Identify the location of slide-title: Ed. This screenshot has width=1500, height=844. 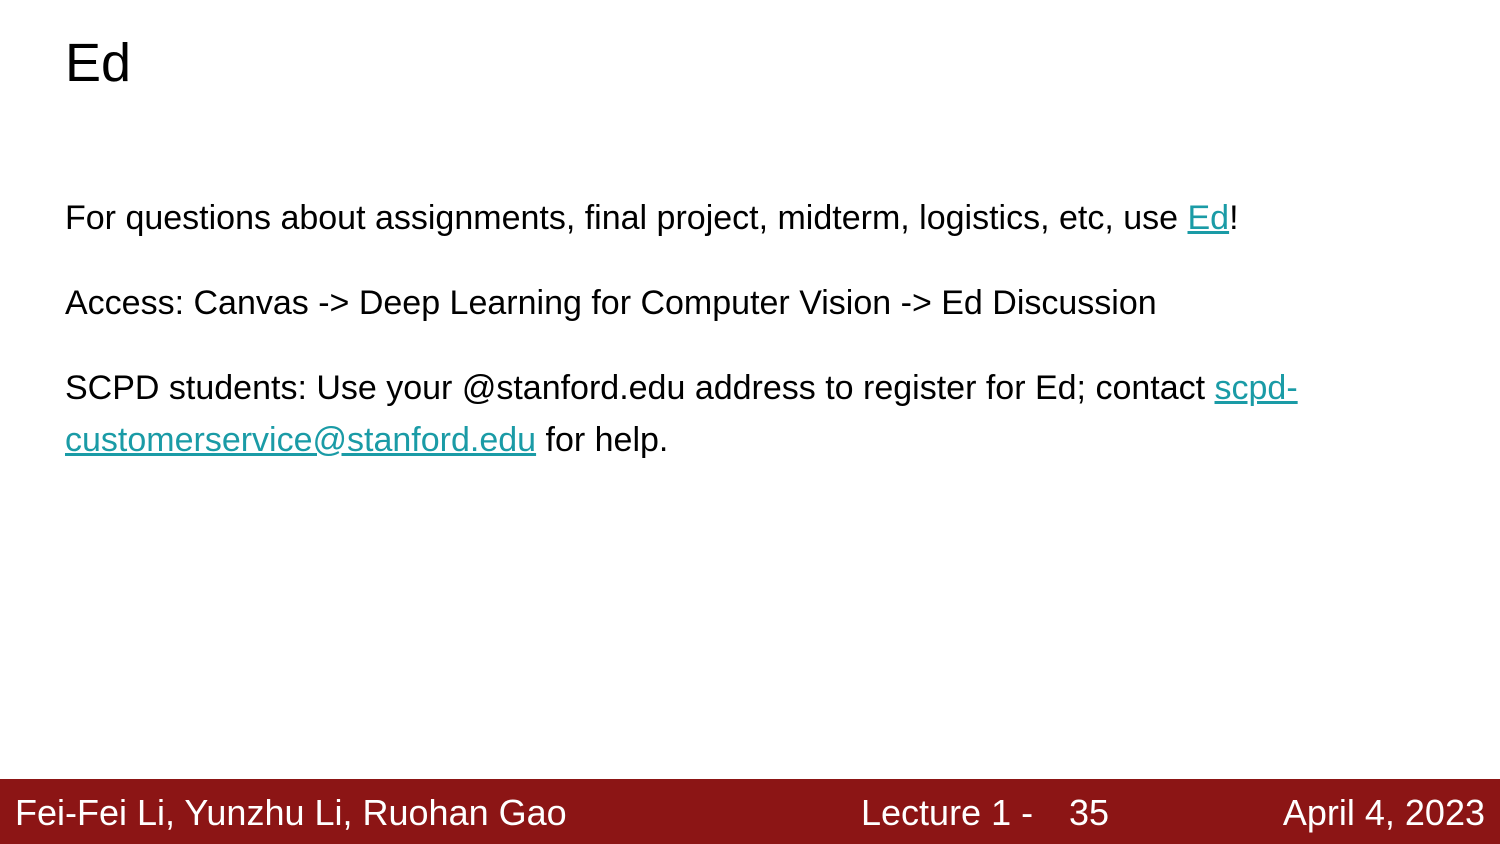
(98, 63).